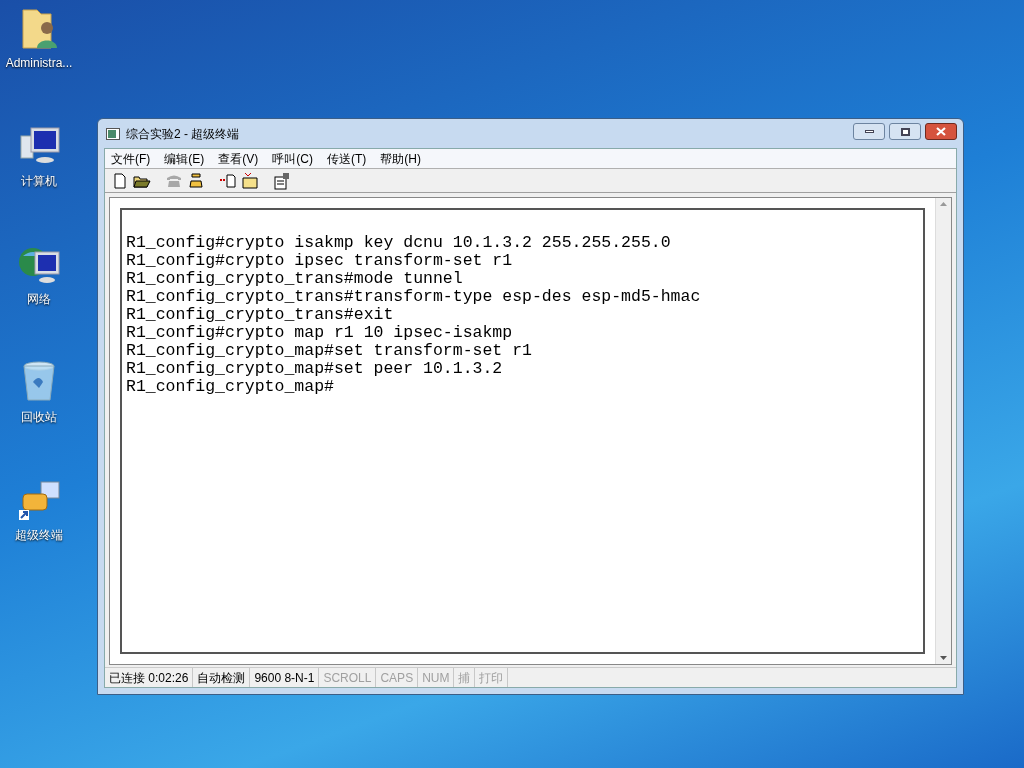  Describe the element at coordinates (285, 677) in the screenshot. I see `status-field: 9600 8-N-1` at that location.